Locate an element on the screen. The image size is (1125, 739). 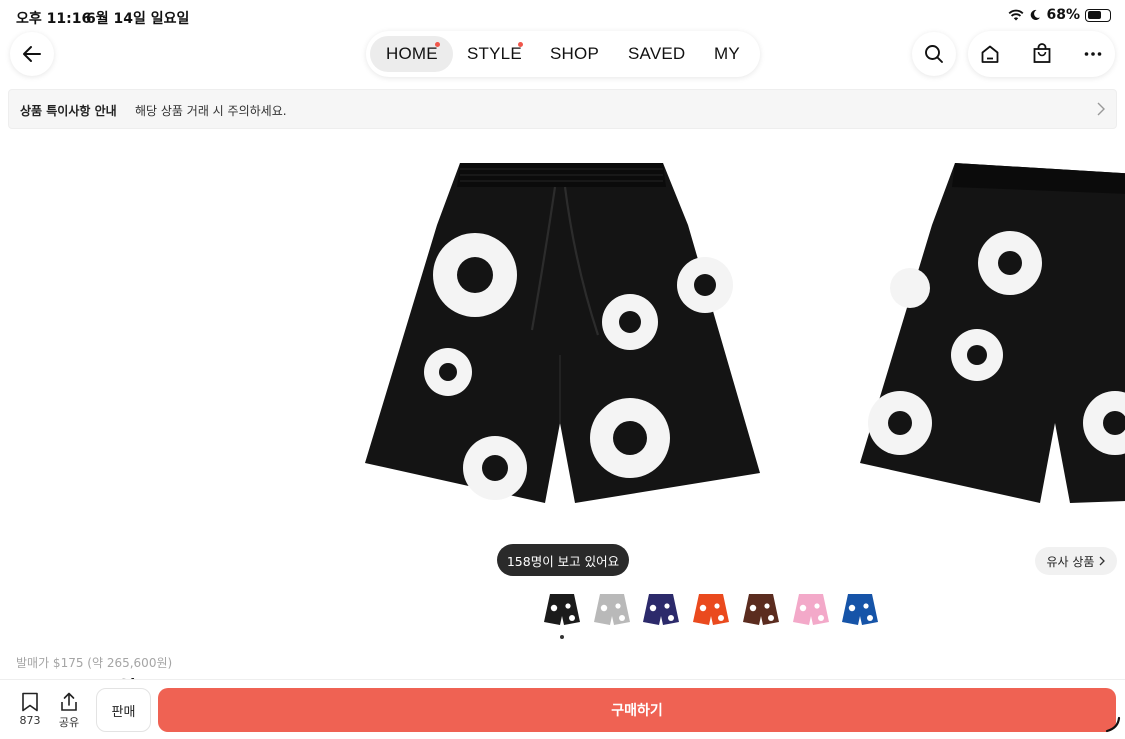
tool-group is located at coordinates (1041, 54).